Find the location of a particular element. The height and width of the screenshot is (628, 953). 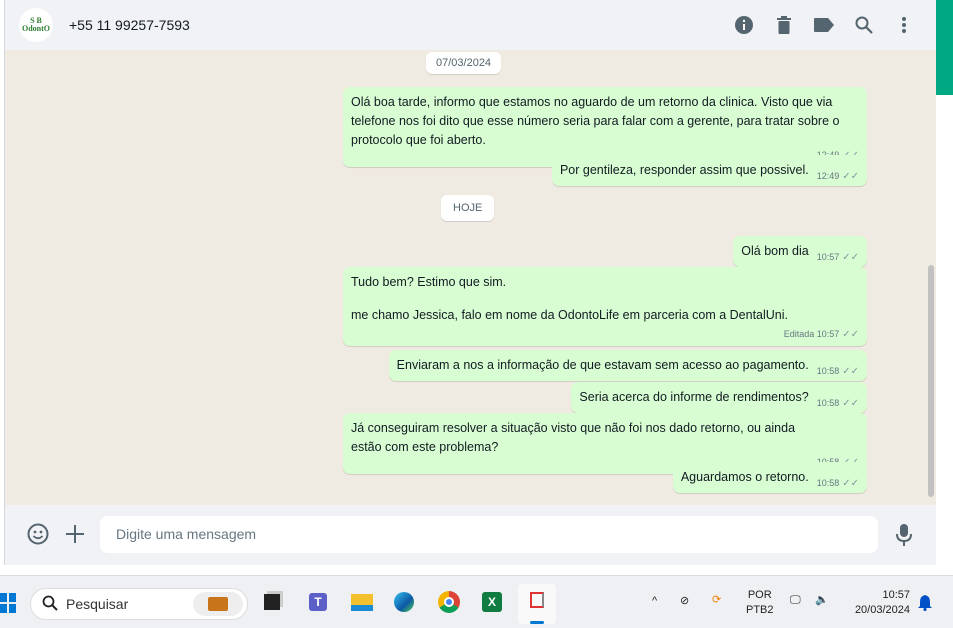

chat-header: S B OdontO +55 11 99257-7593 is located at coordinates (470, 25).